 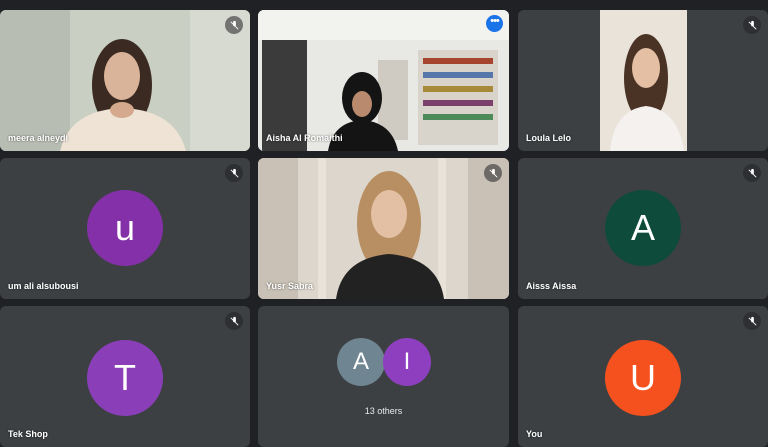 I want to click on participant-tile-tek-shop: T Tek Shop, so click(x=125, y=376).